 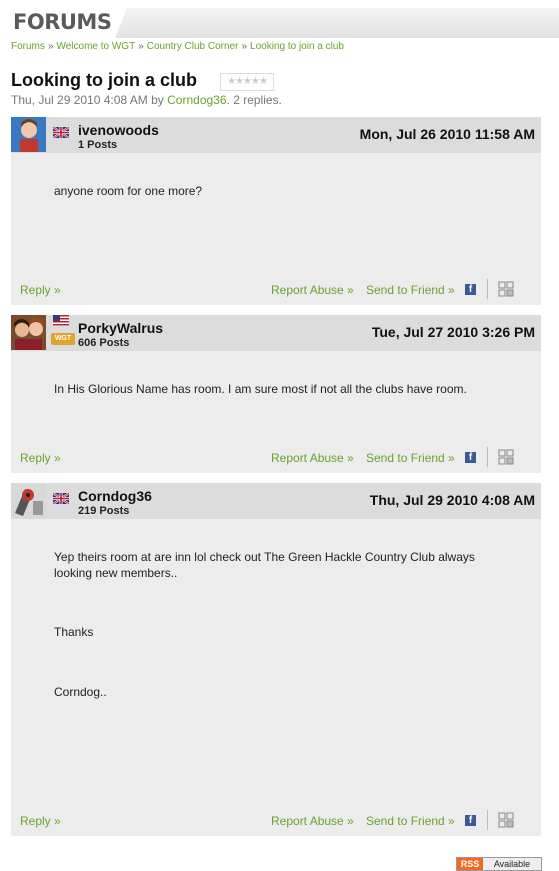 What do you see at coordinates (447, 134) in the screenshot?
I see `post-date: Mon, Jul 26 2010 11:58 AM` at bounding box center [447, 134].